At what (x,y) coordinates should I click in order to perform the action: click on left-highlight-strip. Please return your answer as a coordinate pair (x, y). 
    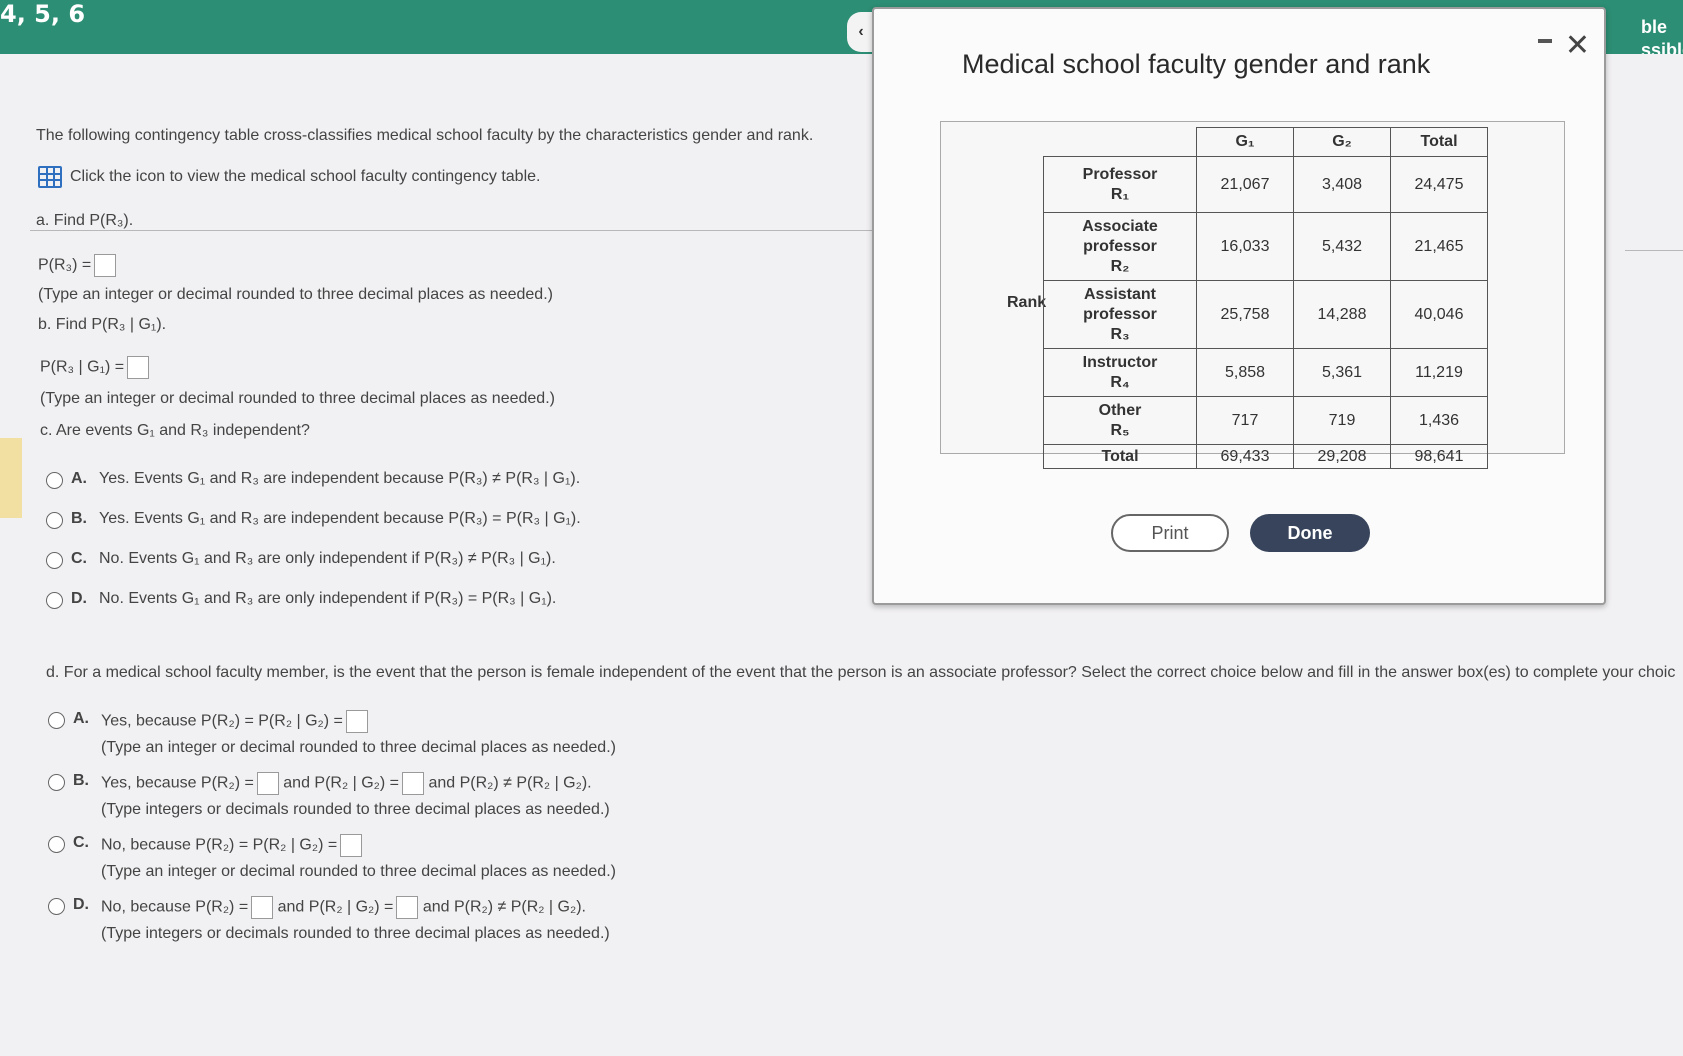
    Looking at the image, I should click on (11, 478).